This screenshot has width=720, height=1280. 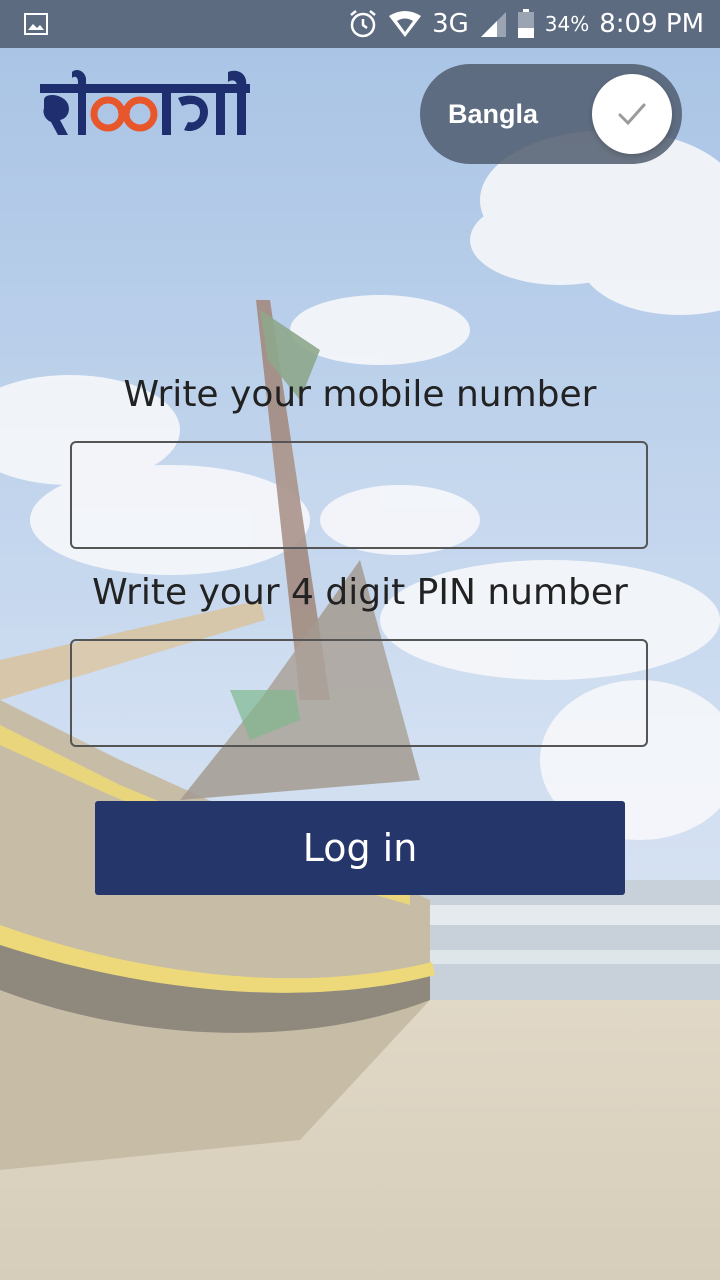 What do you see at coordinates (567, 24) in the screenshot?
I see `battery-percent: 34%` at bounding box center [567, 24].